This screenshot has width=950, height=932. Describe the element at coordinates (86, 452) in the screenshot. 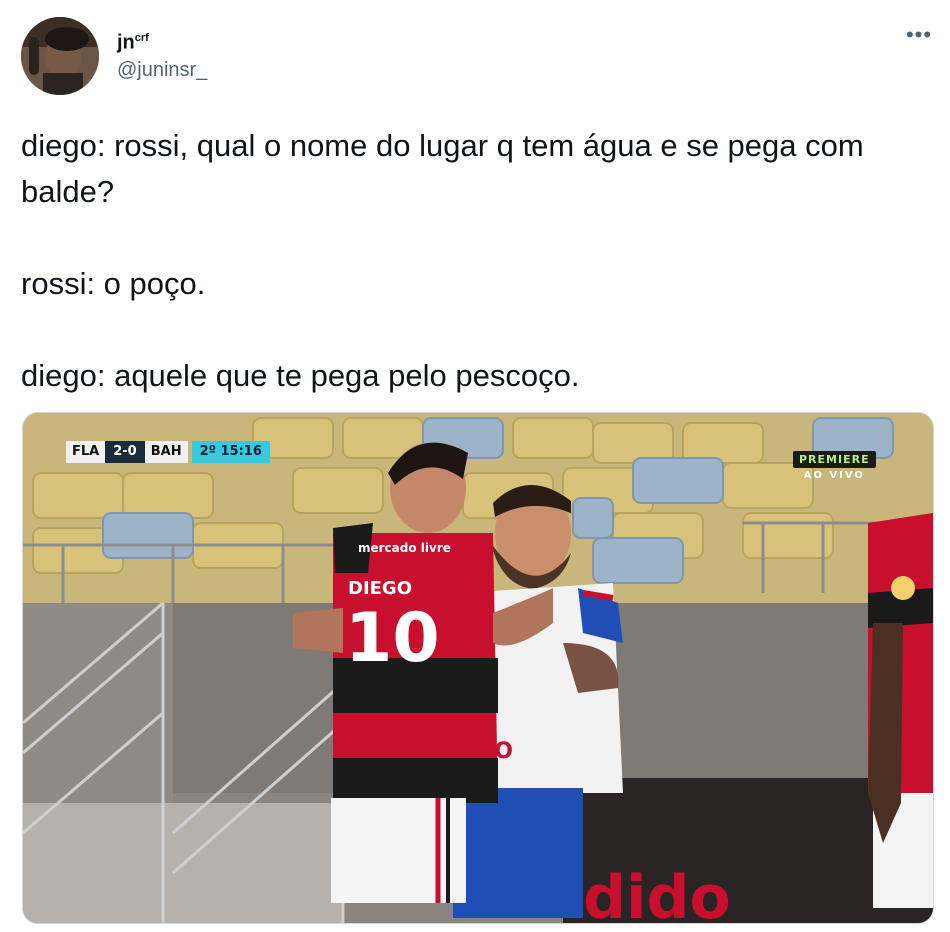

I see `home-team: FLA` at that location.